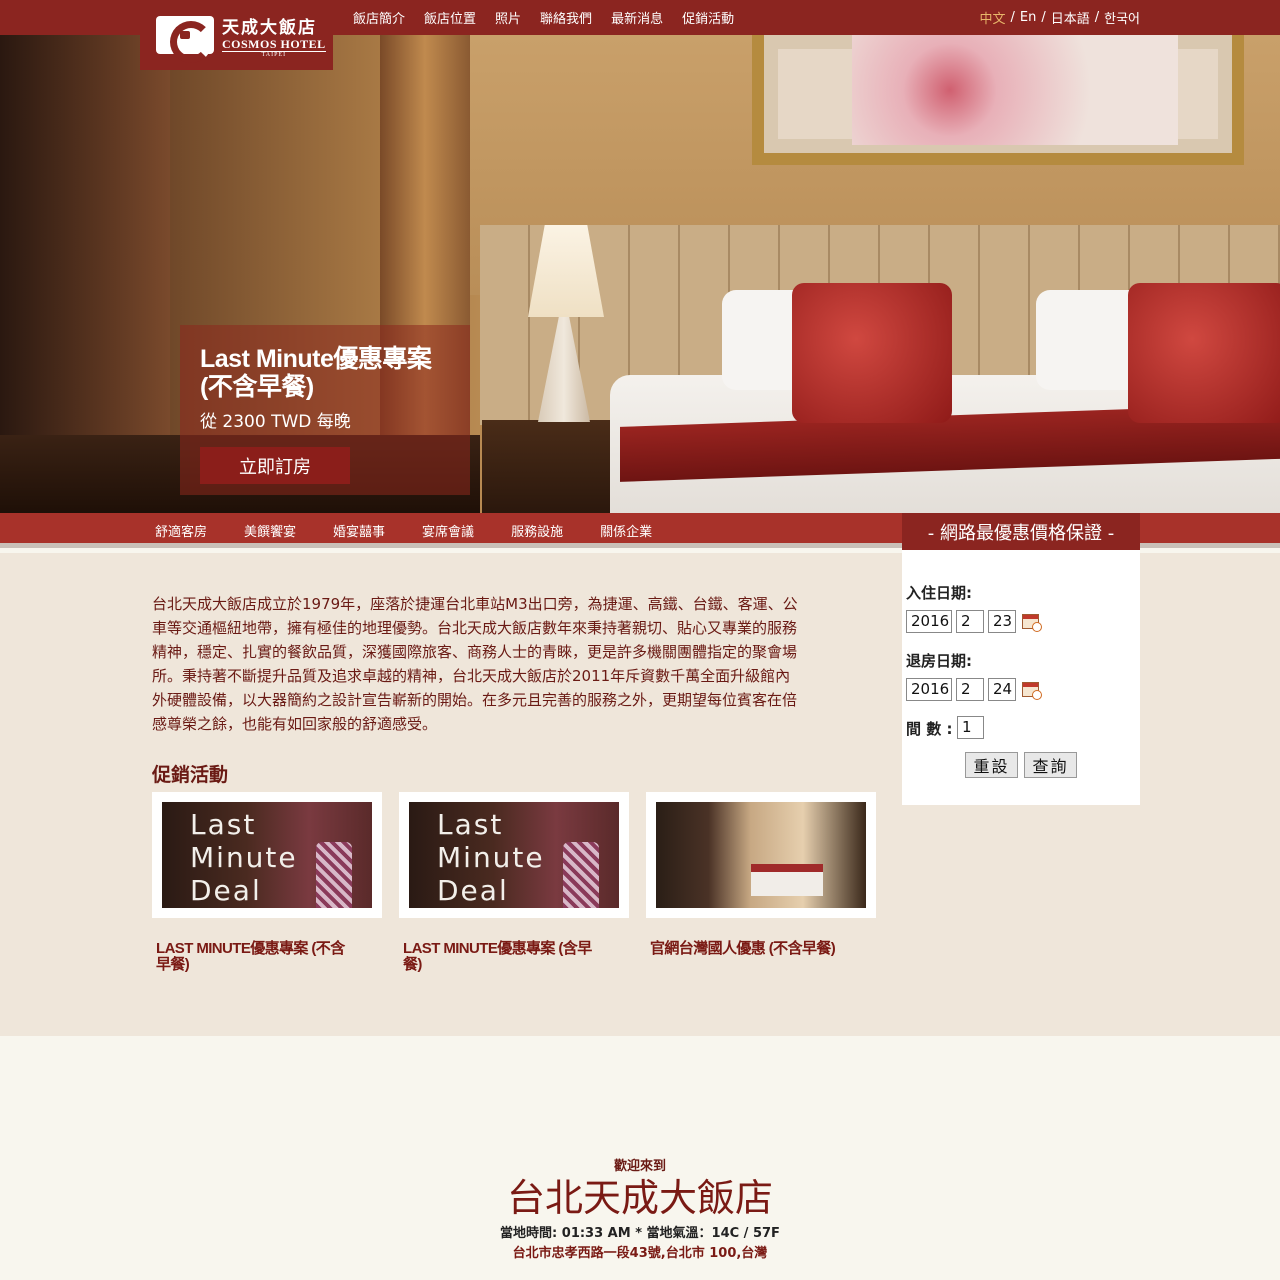 The height and width of the screenshot is (1280, 1280). Describe the element at coordinates (379, 17) in the screenshot. I see `top-nav-about: 飯店簡介` at that location.